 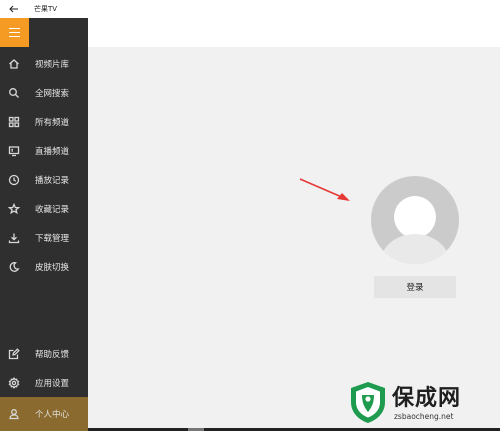 What do you see at coordinates (14, 32) in the screenshot?
I see `menu-toggle-button` at bounding box center [14, 32].